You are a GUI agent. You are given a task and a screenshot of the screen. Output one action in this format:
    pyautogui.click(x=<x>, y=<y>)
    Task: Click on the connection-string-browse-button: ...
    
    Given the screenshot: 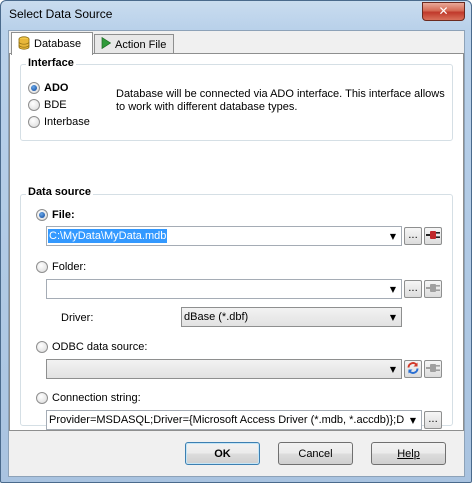 What is the action you would take?
    pyautogui.click(x=433, y=420)
    